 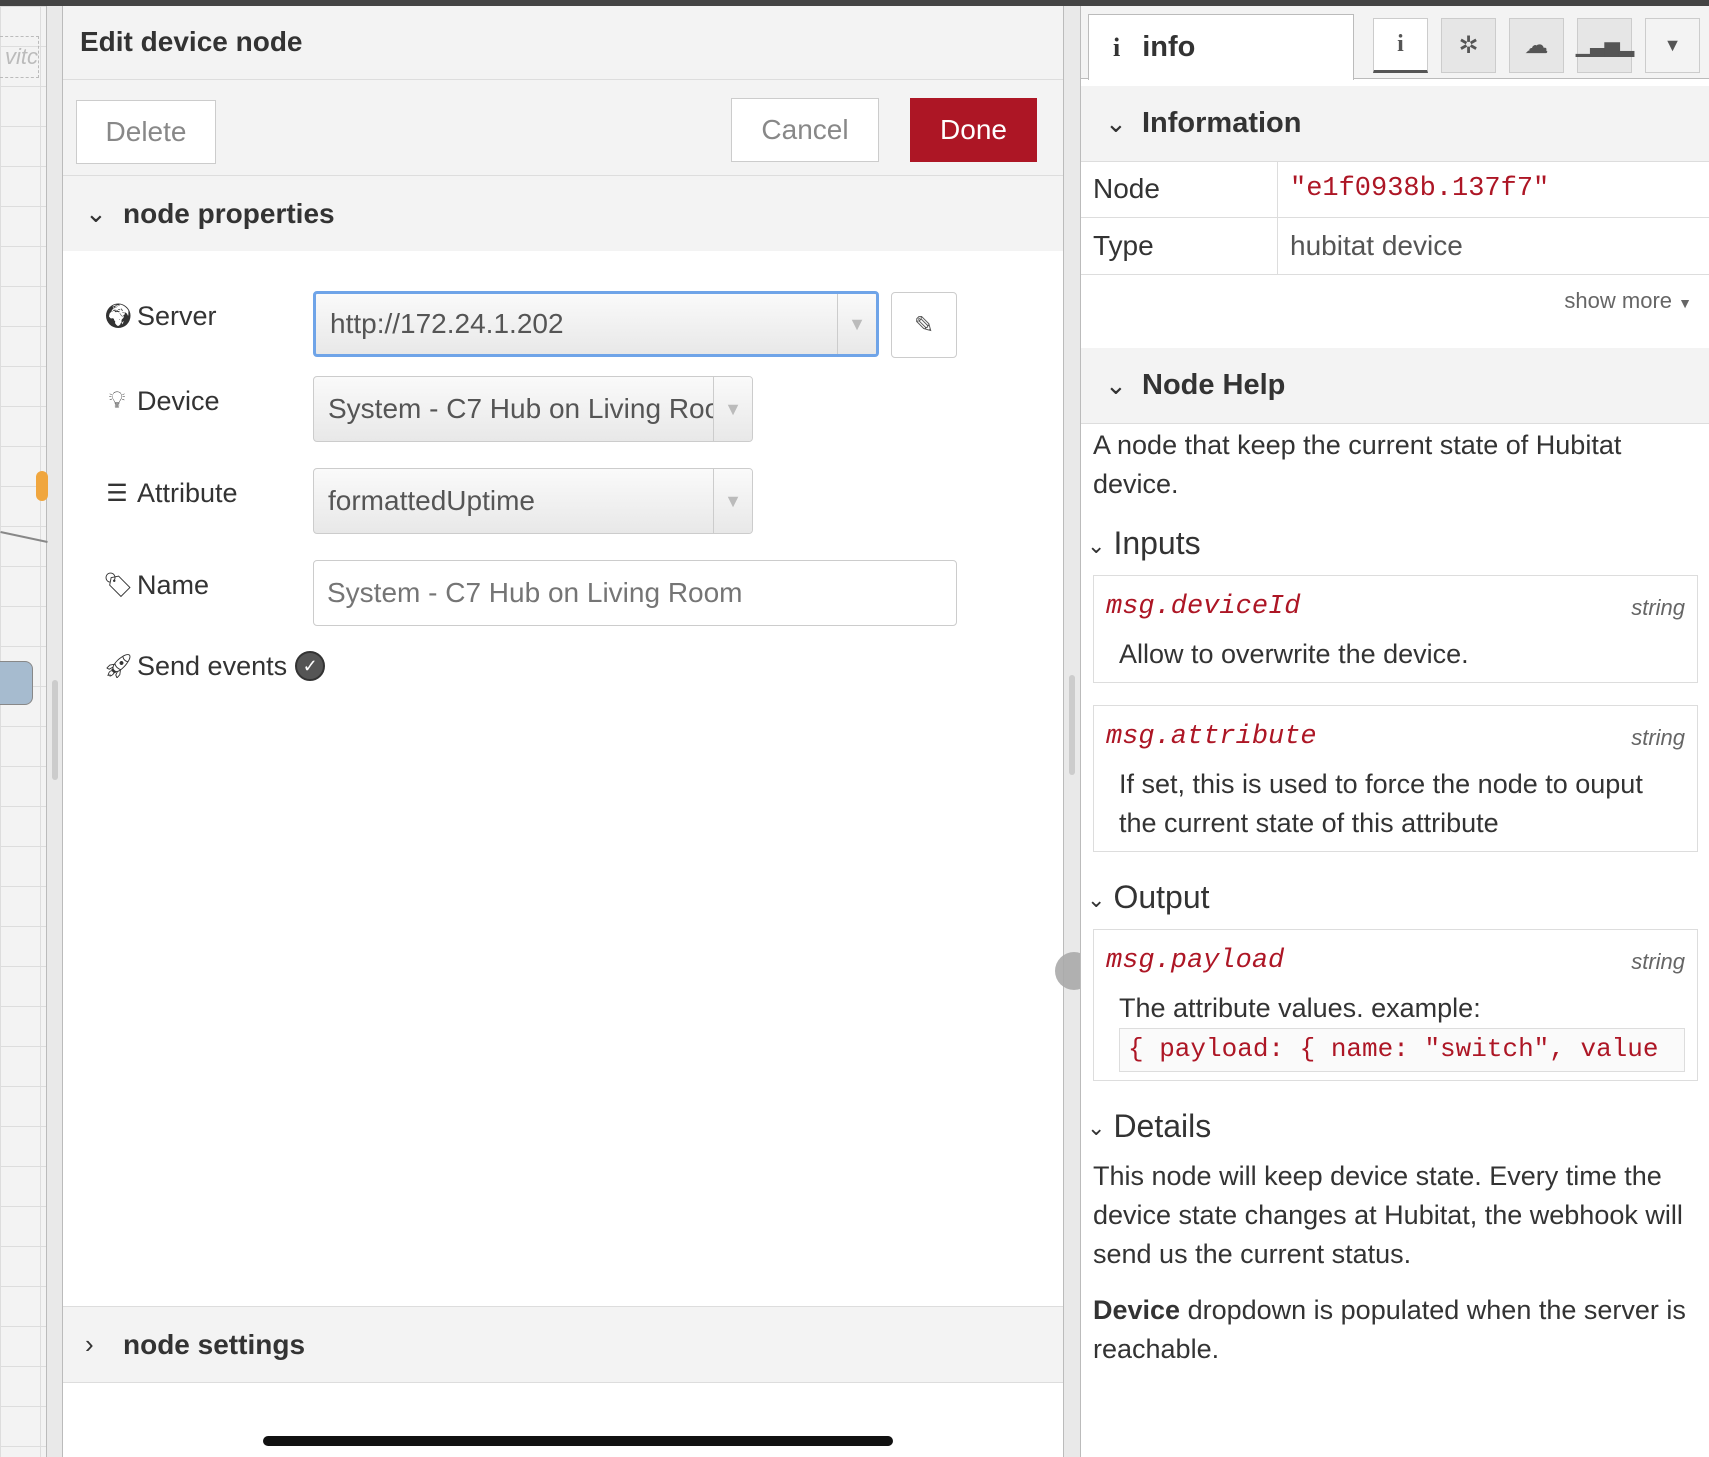 I want to click on show-more-link: show more ▼, so click(x=1628, y=301).